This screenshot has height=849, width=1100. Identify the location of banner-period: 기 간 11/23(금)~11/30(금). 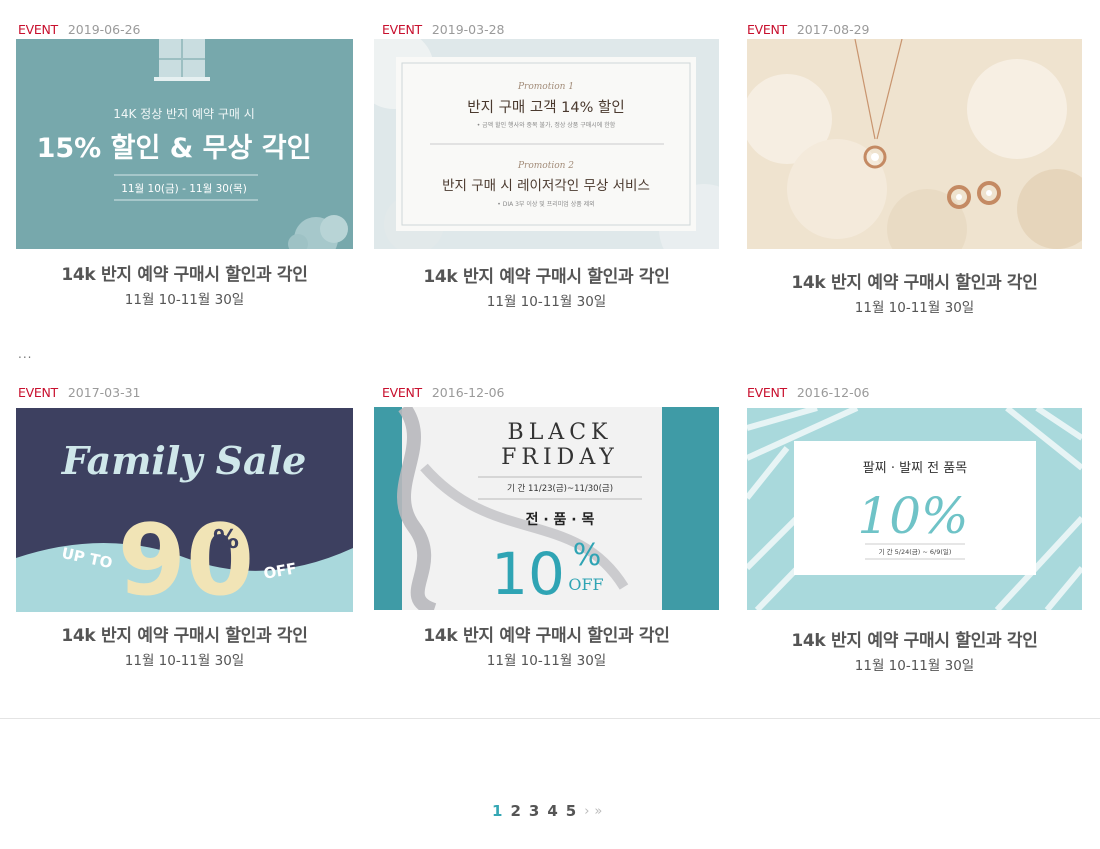
(560, 488).